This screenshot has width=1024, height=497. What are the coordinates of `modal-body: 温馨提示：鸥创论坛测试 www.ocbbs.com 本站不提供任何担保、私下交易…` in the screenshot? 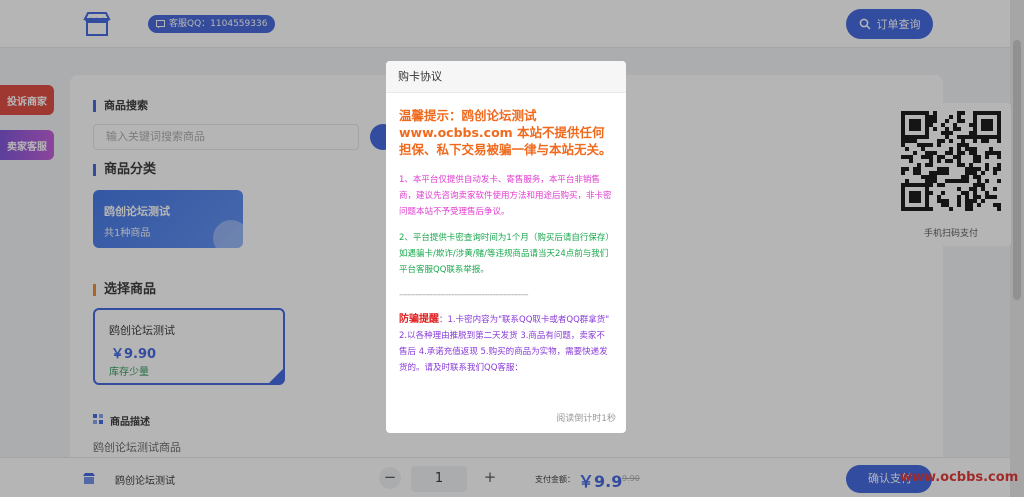 It's located at (506, 241).